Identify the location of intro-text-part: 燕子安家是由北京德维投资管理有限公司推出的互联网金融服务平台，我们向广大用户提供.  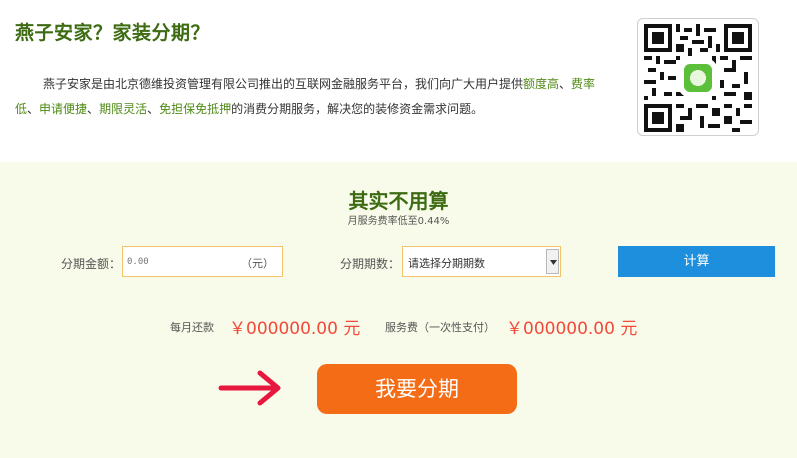
(283, 84).